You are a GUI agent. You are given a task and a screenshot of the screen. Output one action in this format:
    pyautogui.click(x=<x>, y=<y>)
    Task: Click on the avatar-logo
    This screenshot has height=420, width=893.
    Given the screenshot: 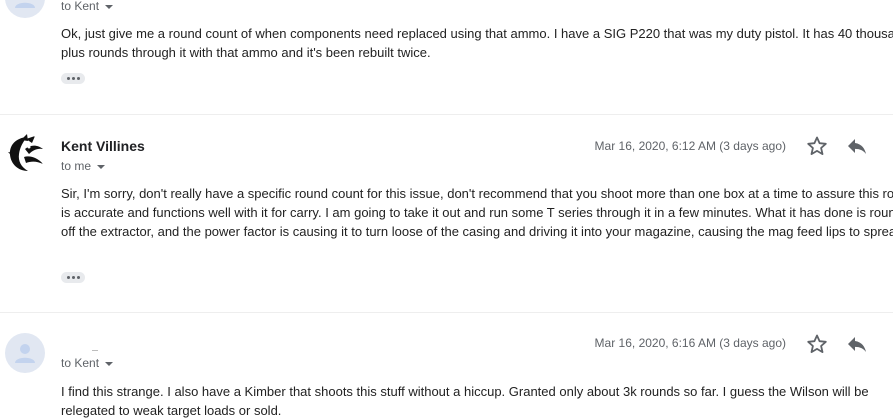 What is the action you would take?
    pyautogui.click(x=25, y=152)
    